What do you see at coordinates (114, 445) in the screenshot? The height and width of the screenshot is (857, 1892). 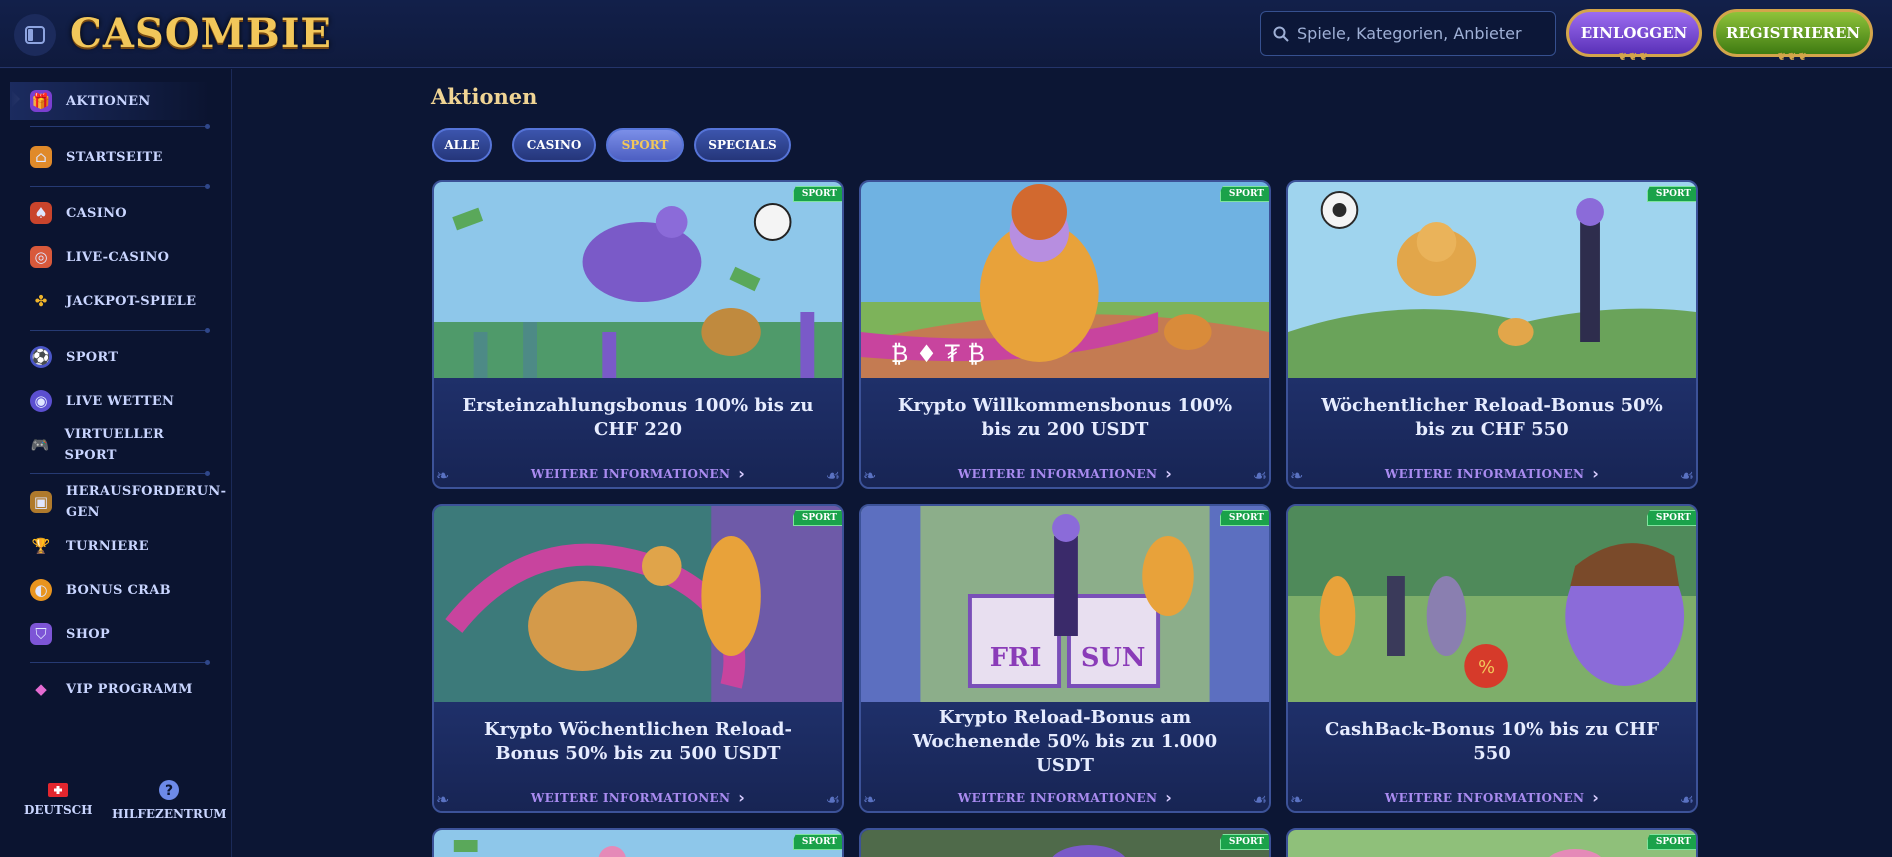 I see `sidebar-item-label: VIRTUELLER SPORT` at bounding box center [114, 445].